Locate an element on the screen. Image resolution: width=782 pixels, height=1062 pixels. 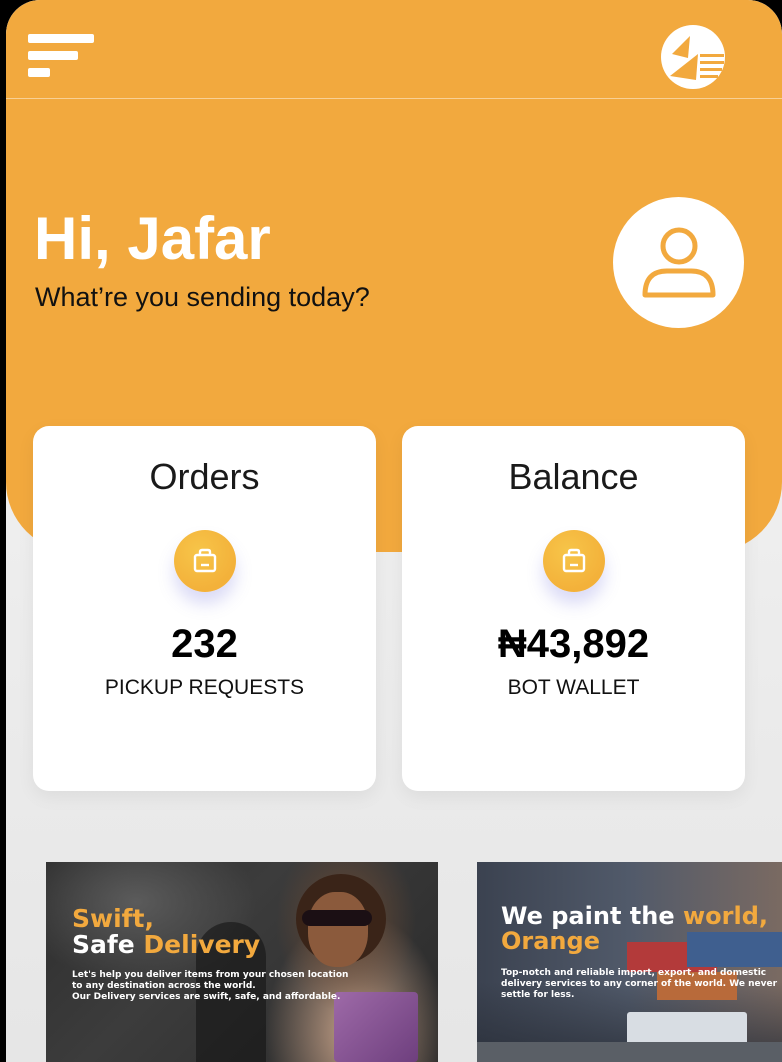
banner2-heading-line1-part1: We paint the is located at coordinates (592, 916).